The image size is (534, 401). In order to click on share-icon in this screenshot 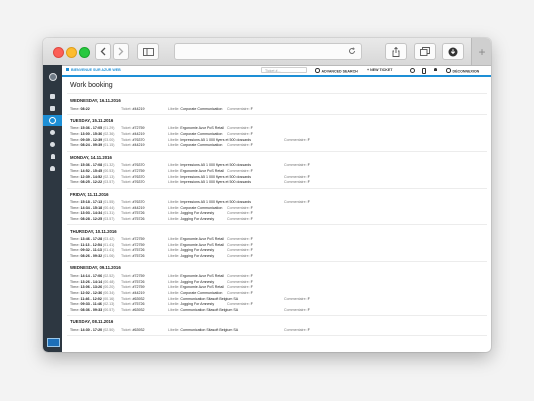, I will do `click(396, 51)`.